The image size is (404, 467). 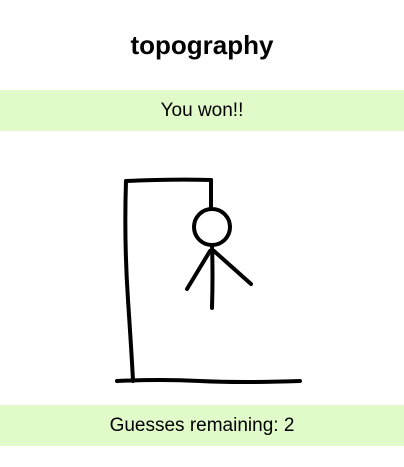 I want to click on guesses-remaining-label: Guesses remaining:, so click(x=194, y=425).